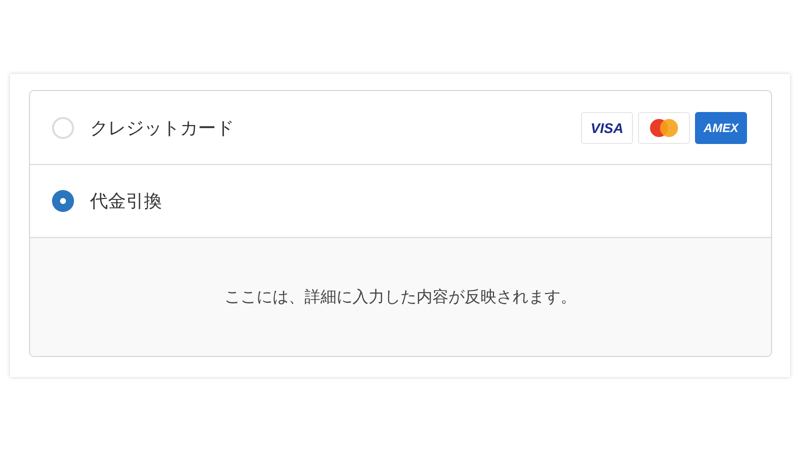 This screenshot has width=800, height=450. What do you see at coordinates (400, 297) in the screenshot?
I see `detail-text: ここには、詳細に入力した内容が反映されます。` at bounding box center [400, 297].